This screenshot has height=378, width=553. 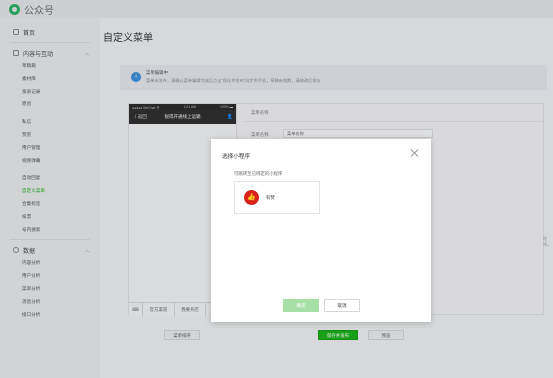 What do you see at coordinates (251, 197) in the screenshot?
I see `thumbs-up-icon: 👍` at bounding box center [251, 197].